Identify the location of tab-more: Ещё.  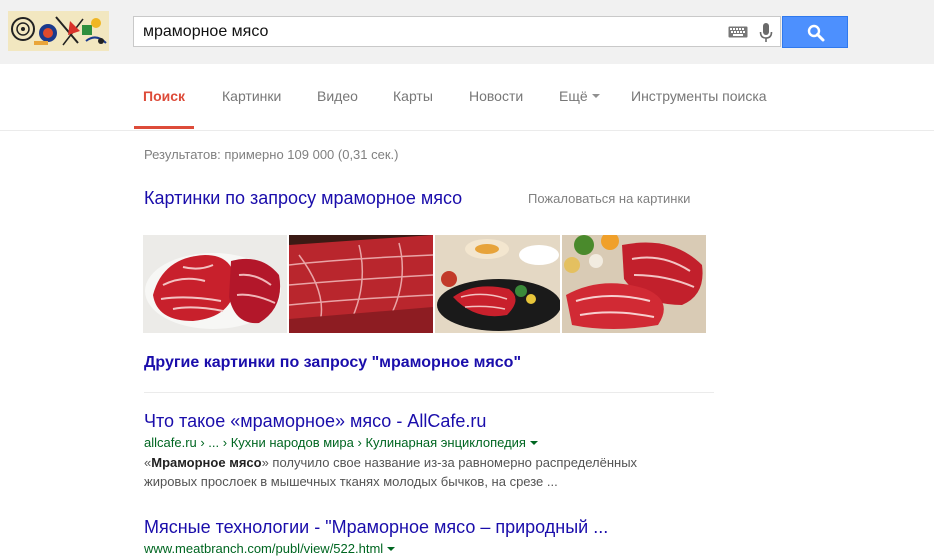
(579, 96).